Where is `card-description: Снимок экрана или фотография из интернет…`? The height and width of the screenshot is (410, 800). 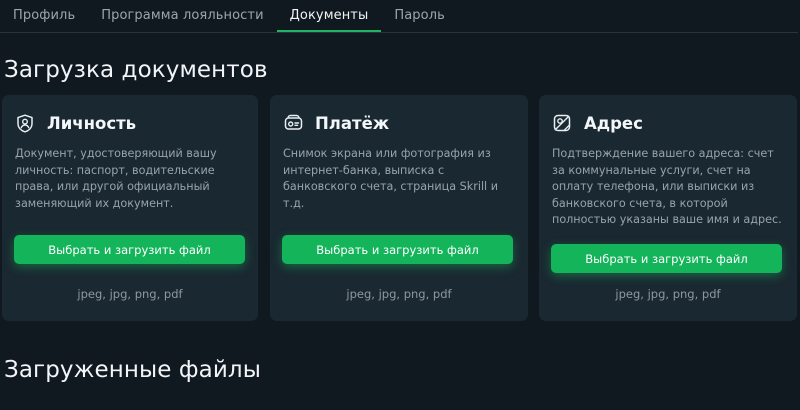 card-description: Снимок экрана или фотография из интернет… is located at coordinates (390, 178).